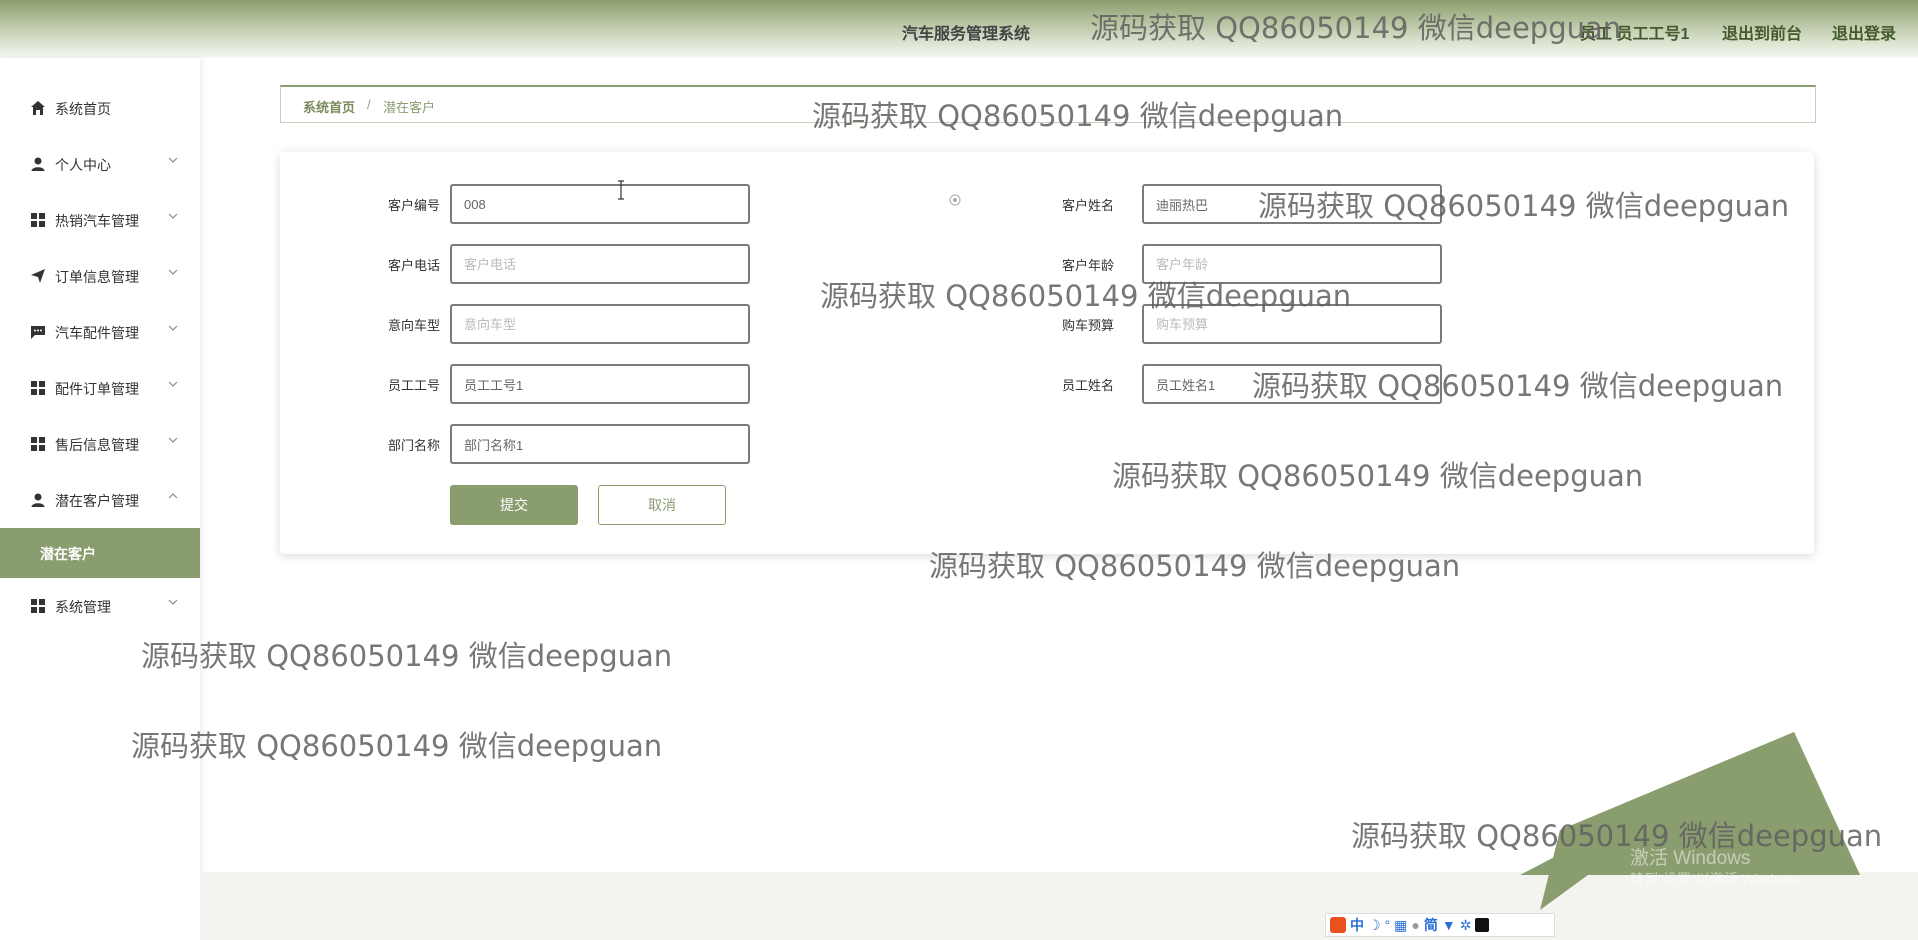 The width and height of the screenshot is (1918, 940). Describe the element at coordinates (413, 265) in the screenshot. I see `customer-phone-label: 客户电话` at that location.